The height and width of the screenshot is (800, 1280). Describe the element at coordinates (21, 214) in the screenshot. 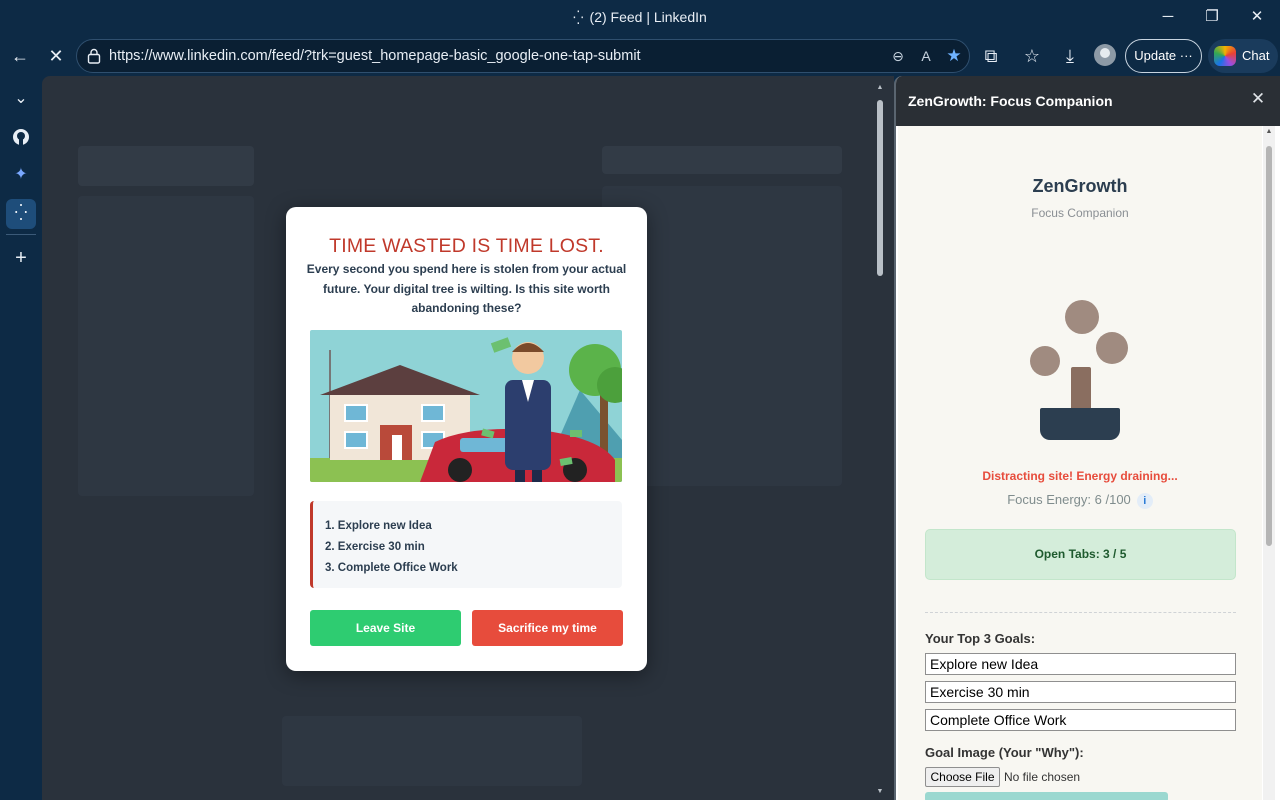

I see `zengrowth-extension-icon: ⁛` at that location.